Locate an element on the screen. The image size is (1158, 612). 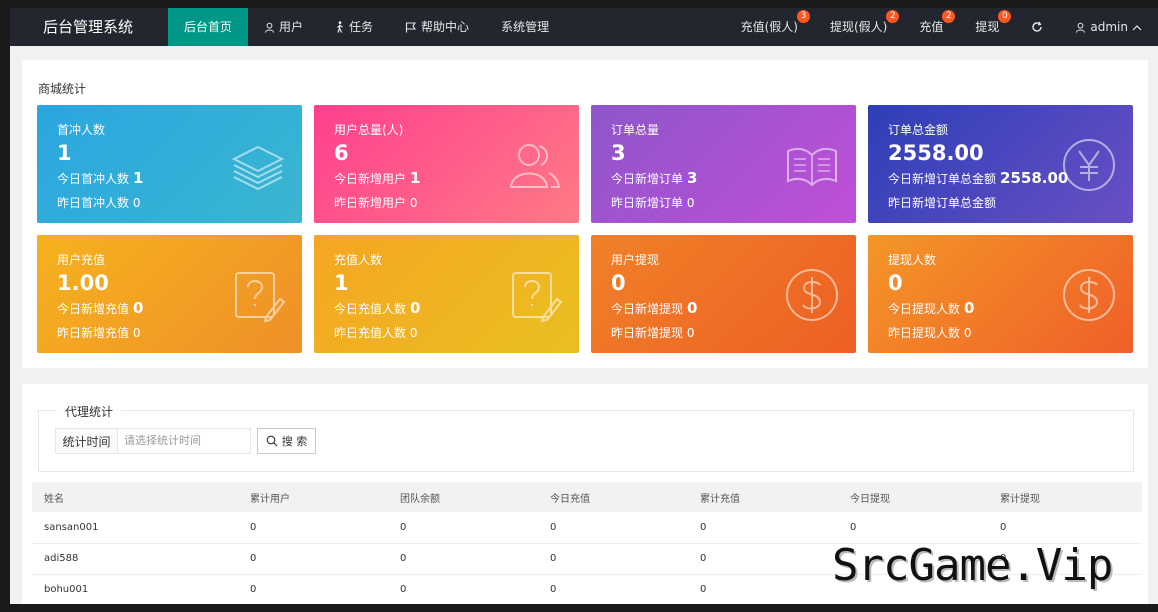
nav-label: 任务 is located at coordinates (361, 27).